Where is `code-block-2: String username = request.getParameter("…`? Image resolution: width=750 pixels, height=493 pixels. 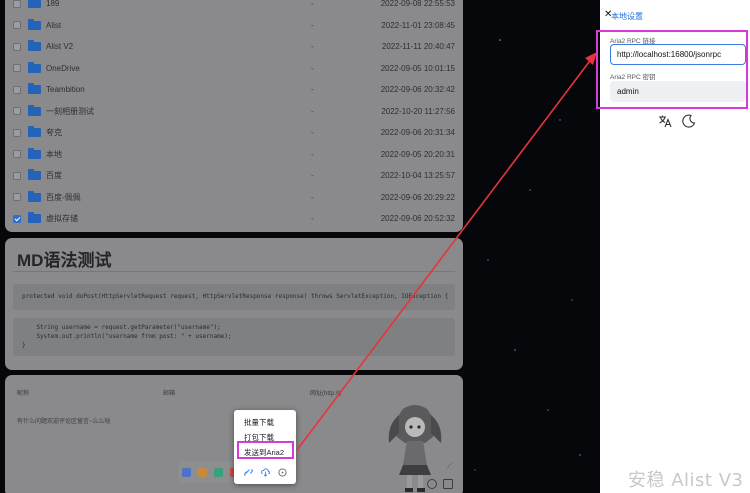 code-block-2: String username = request.getParameter("… is located at coordinates (234, 337).